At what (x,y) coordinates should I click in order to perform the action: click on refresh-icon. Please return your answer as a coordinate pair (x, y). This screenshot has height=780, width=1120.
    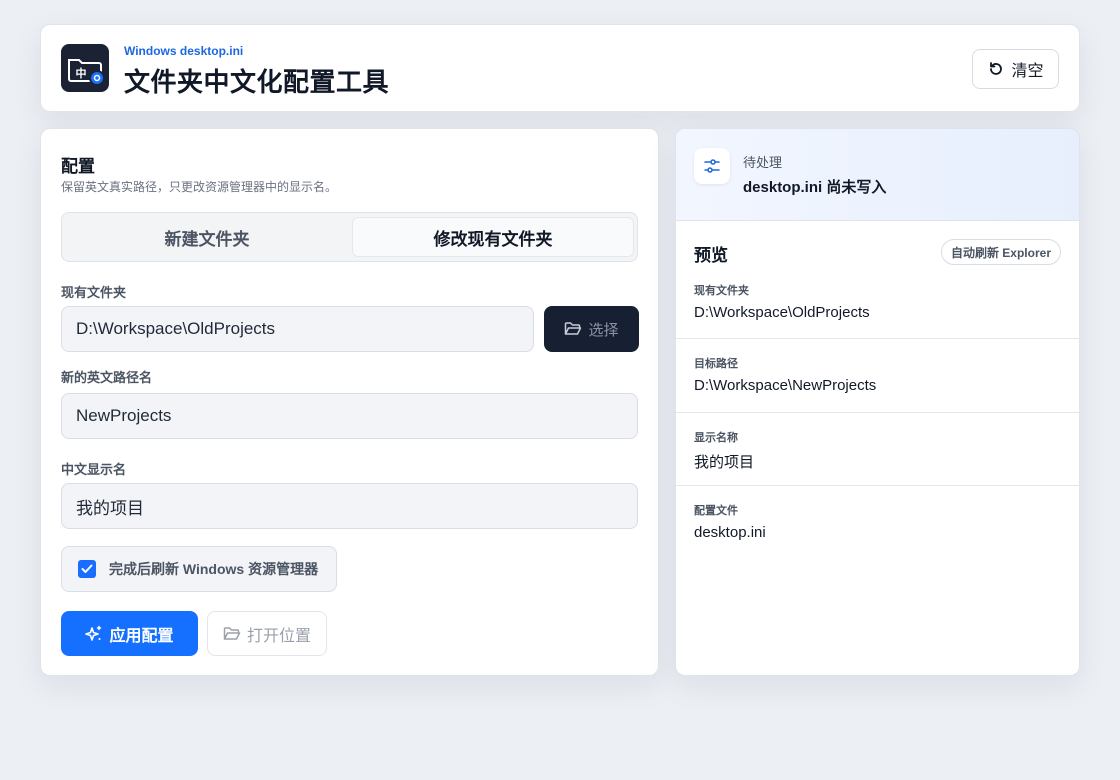
    Looking at the image, I should click on (996, 68).